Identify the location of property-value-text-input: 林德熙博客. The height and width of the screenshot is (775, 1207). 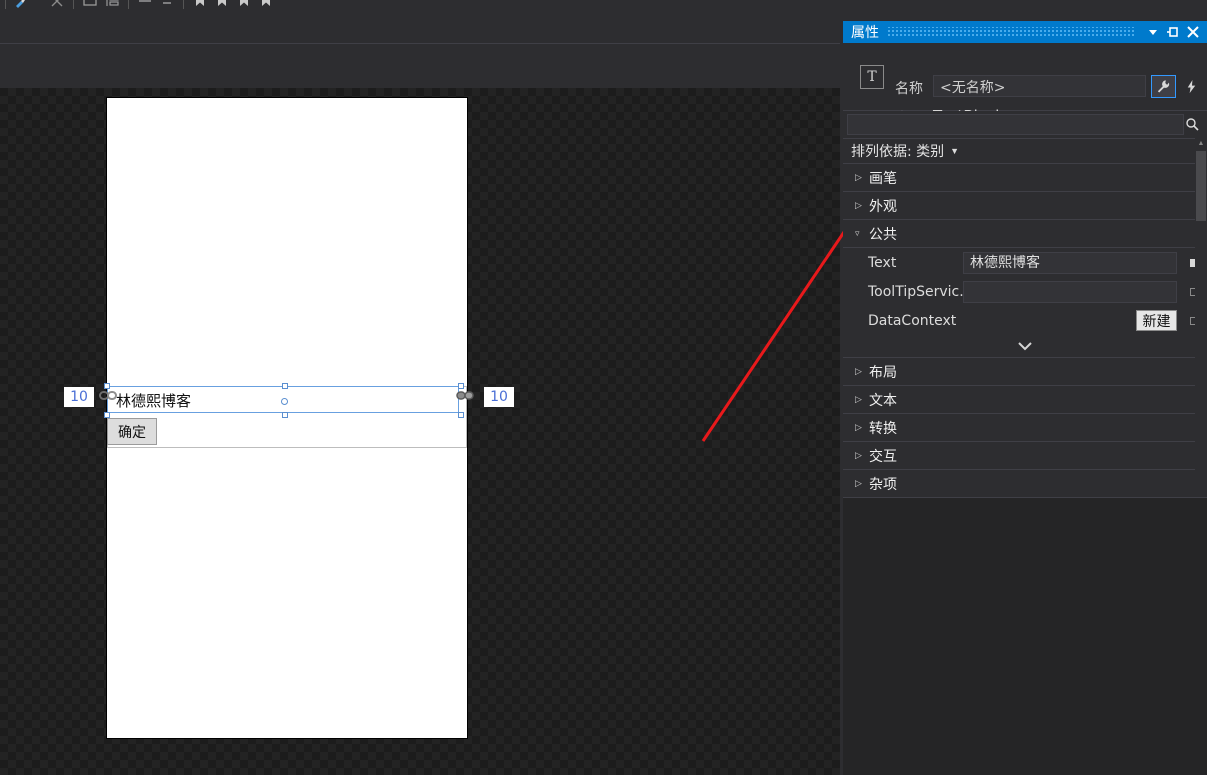
(1070, 262).